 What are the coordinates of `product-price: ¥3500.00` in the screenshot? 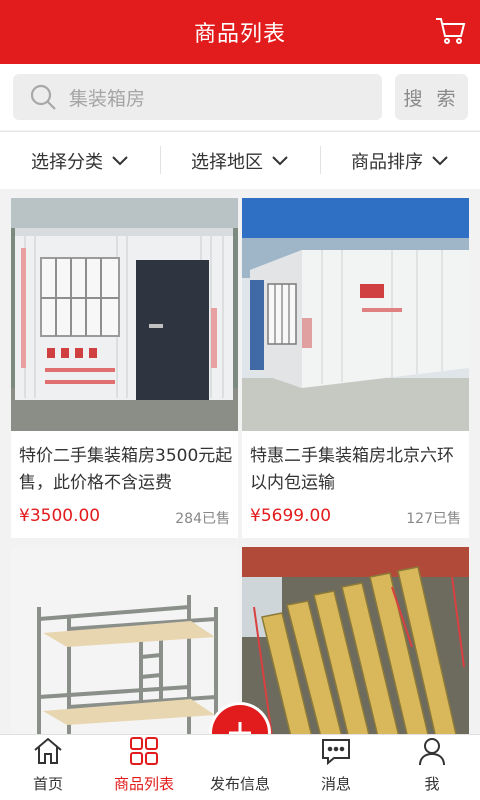 It's located at (60, 516).